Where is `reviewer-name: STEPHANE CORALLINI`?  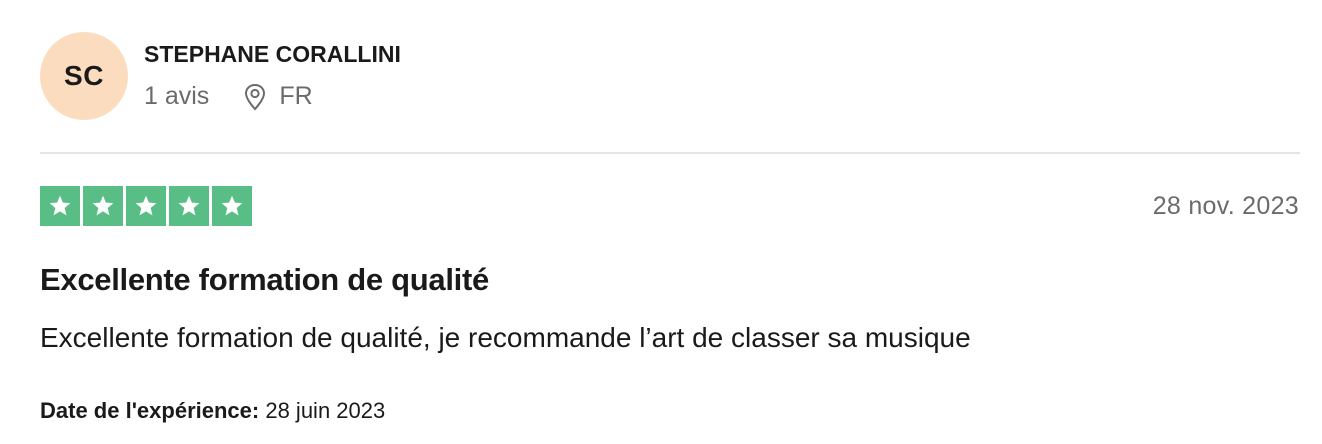
reviewer-name: STEPHANE CORALLINI is located at coordinates (272, 54).